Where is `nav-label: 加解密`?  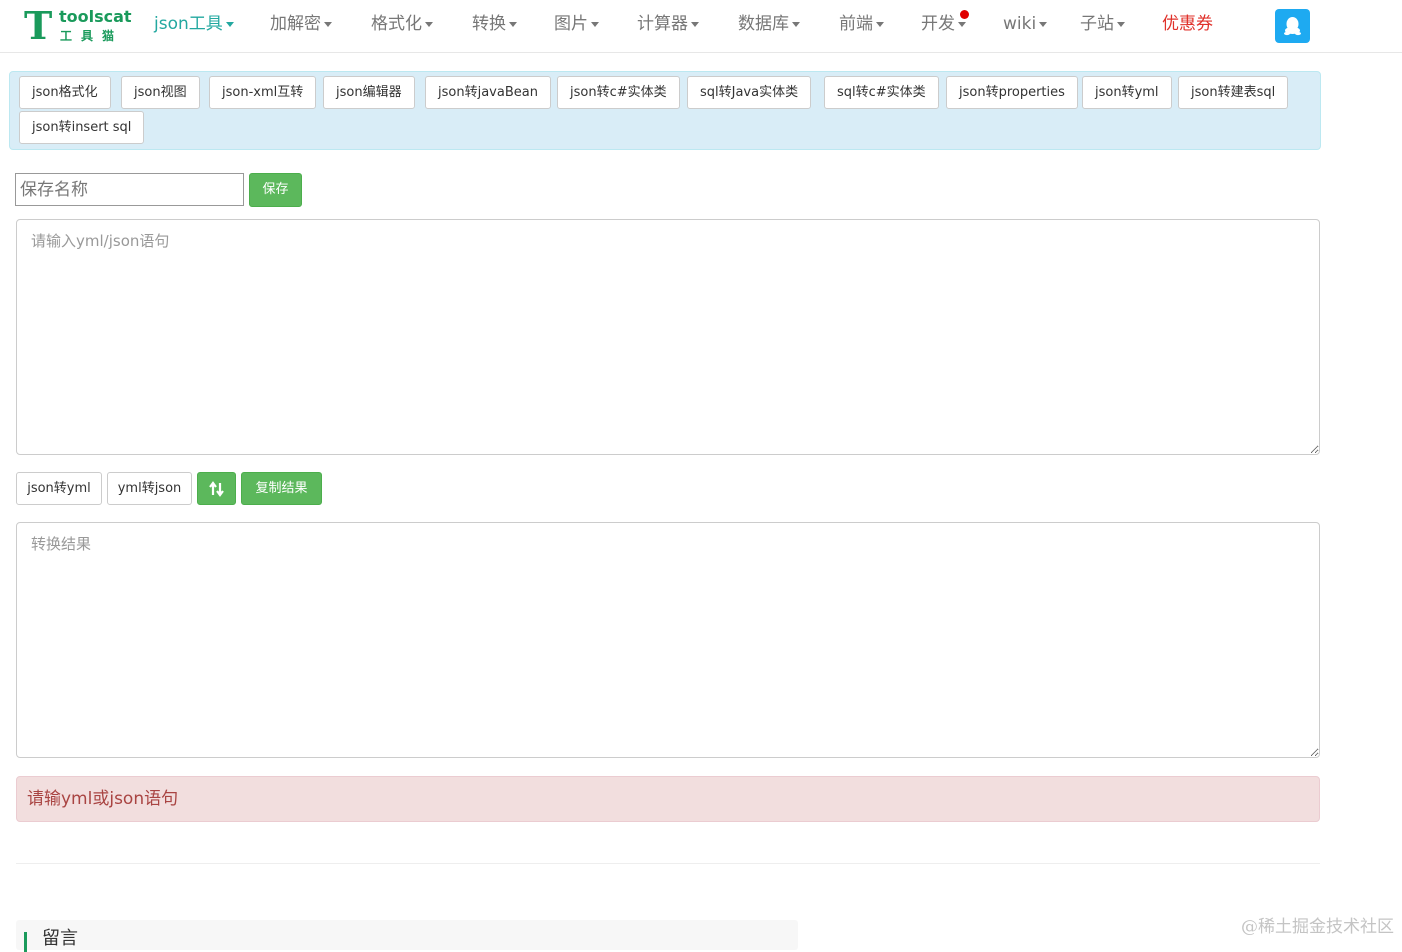 nav-label: 加解密 is located at coordinates (295, 24).